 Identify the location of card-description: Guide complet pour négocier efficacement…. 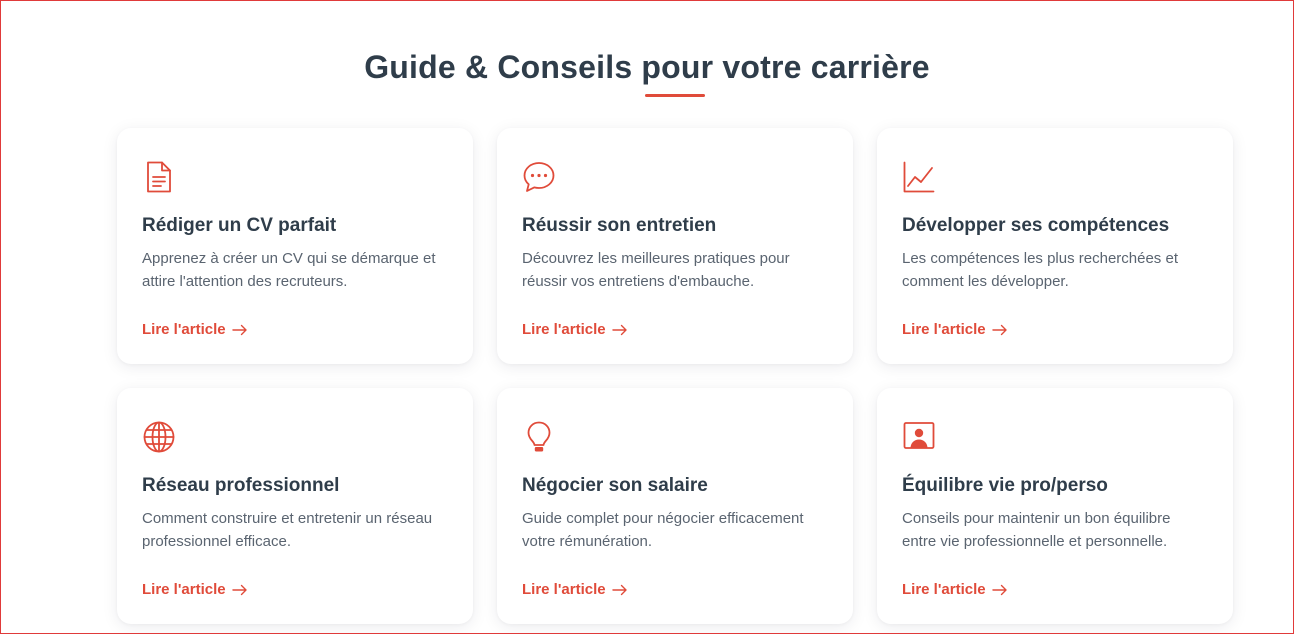
(663, 530).